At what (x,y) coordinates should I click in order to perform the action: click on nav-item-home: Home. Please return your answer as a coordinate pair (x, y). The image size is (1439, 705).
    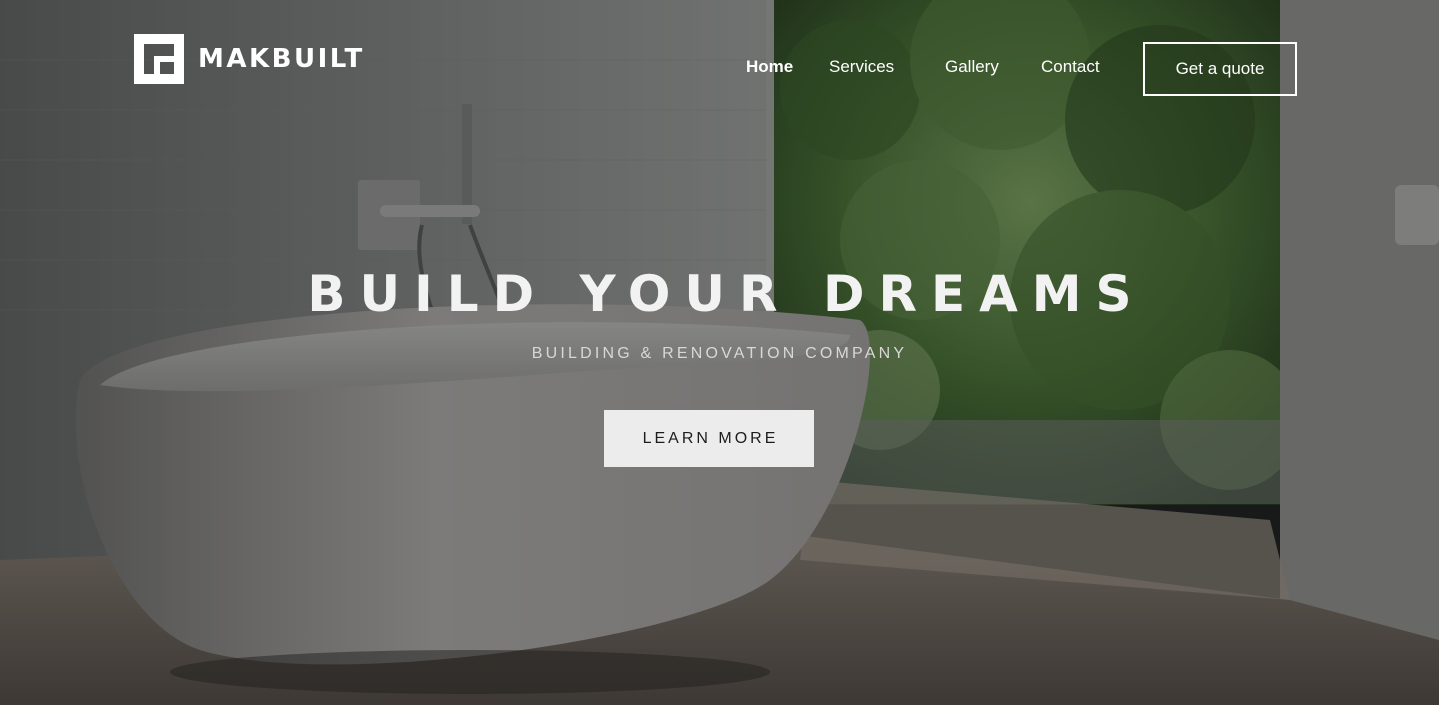
    Looking at the image, I should click on (769, 67).